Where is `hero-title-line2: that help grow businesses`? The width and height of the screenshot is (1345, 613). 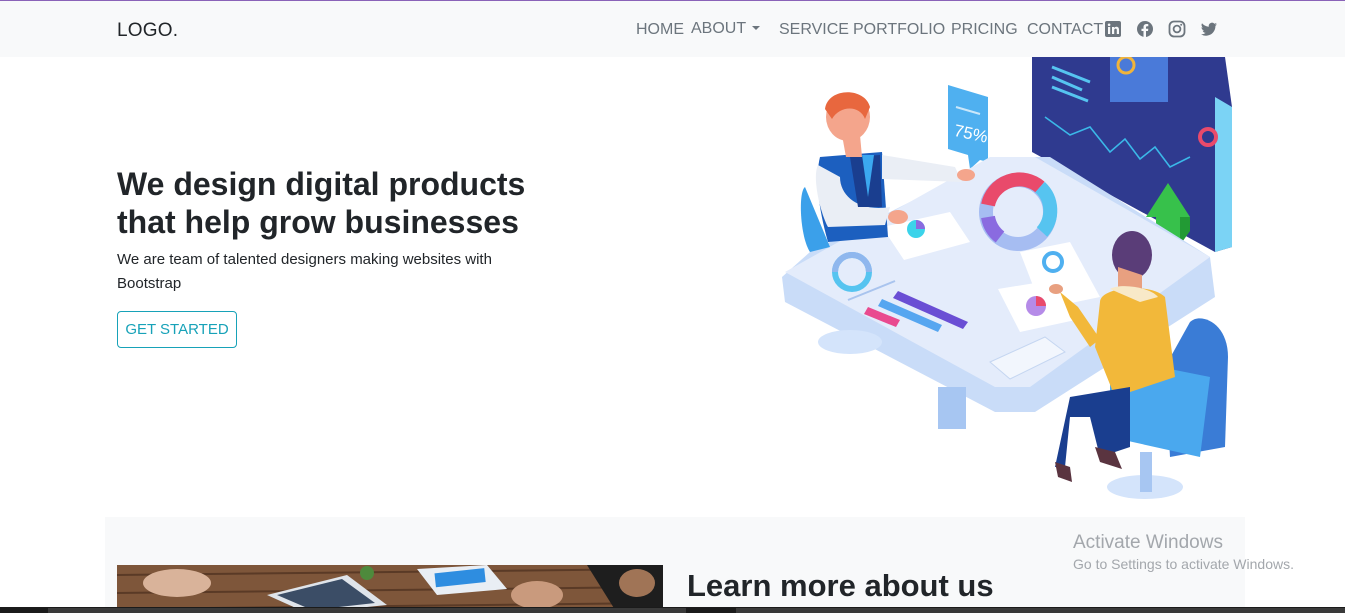 hero-title-line2: that help grow businesses is located at coordinates (318, 222).